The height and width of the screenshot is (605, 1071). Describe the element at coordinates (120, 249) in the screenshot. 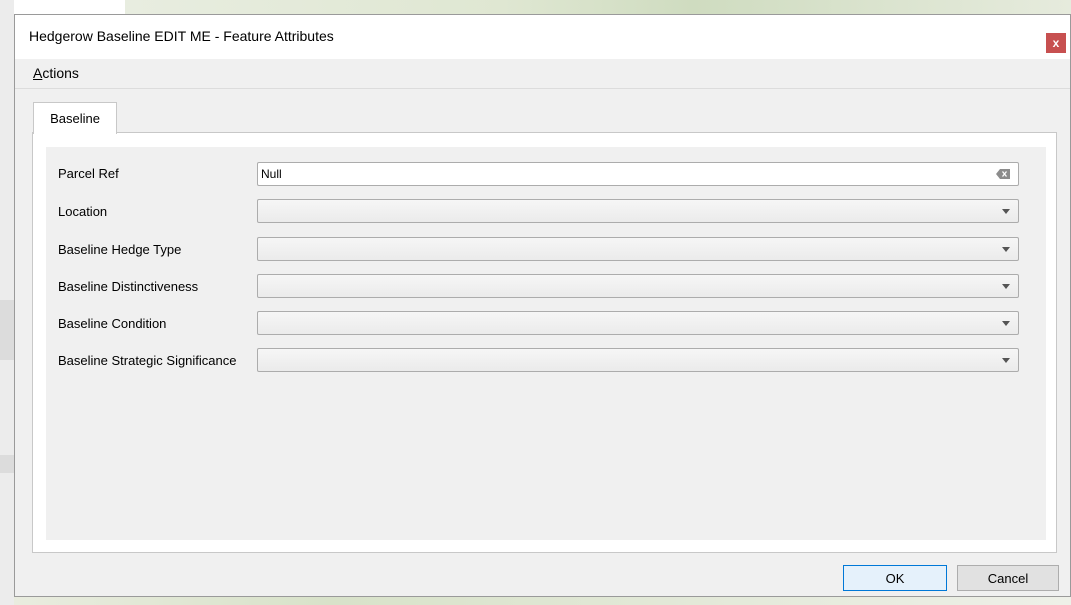

I see `label-baseline-hedge-type: Baseline Hedge Type` at that location.